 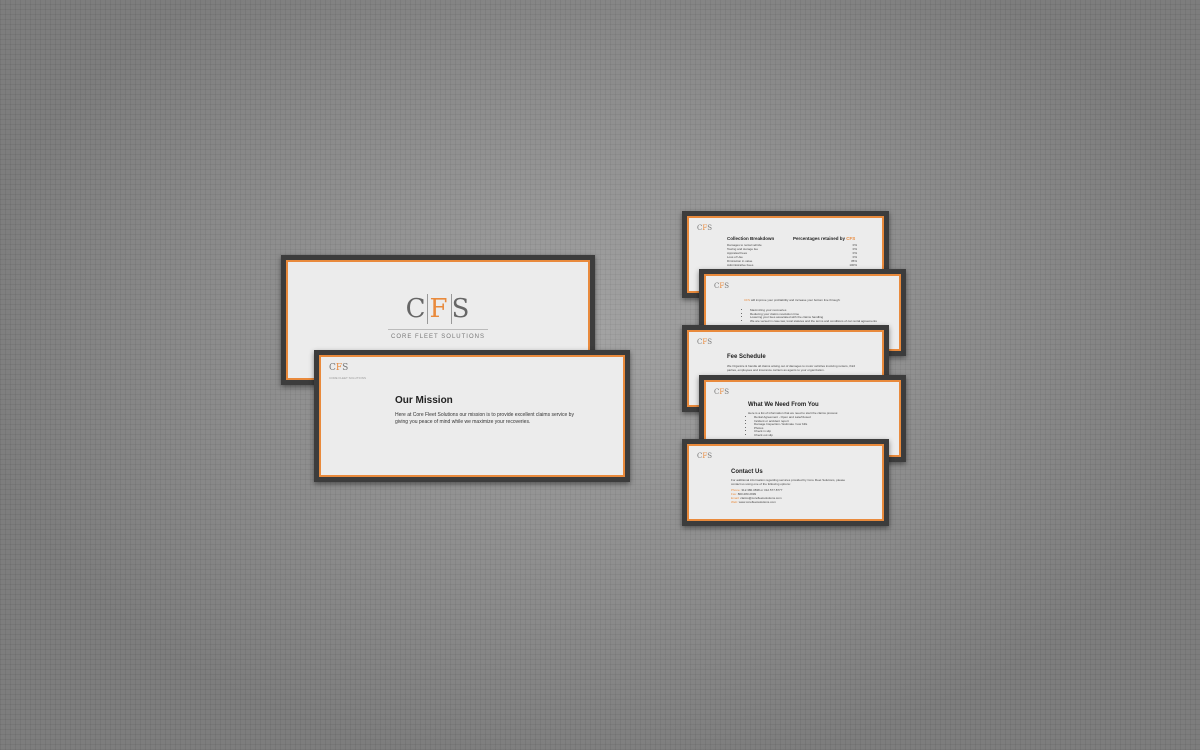 I want to click on logo-letter-f: F, so click(x=439, y=309).